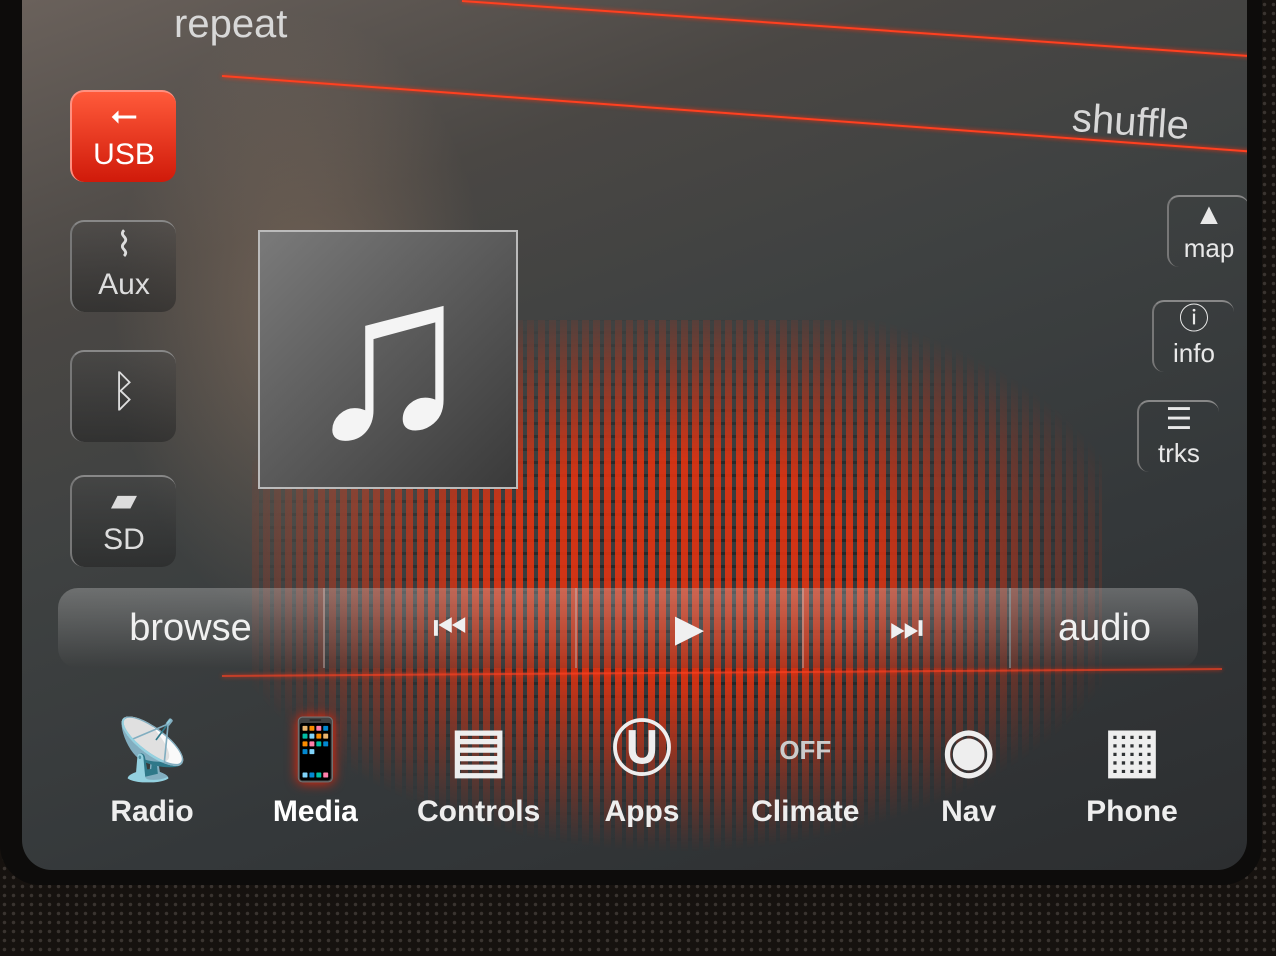  I want to click on info-icon: ⓘ, so click(1194, 319).